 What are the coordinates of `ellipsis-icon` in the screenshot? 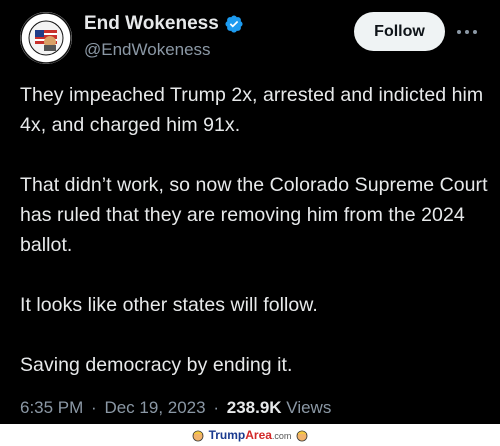 It's located at (467, 32).